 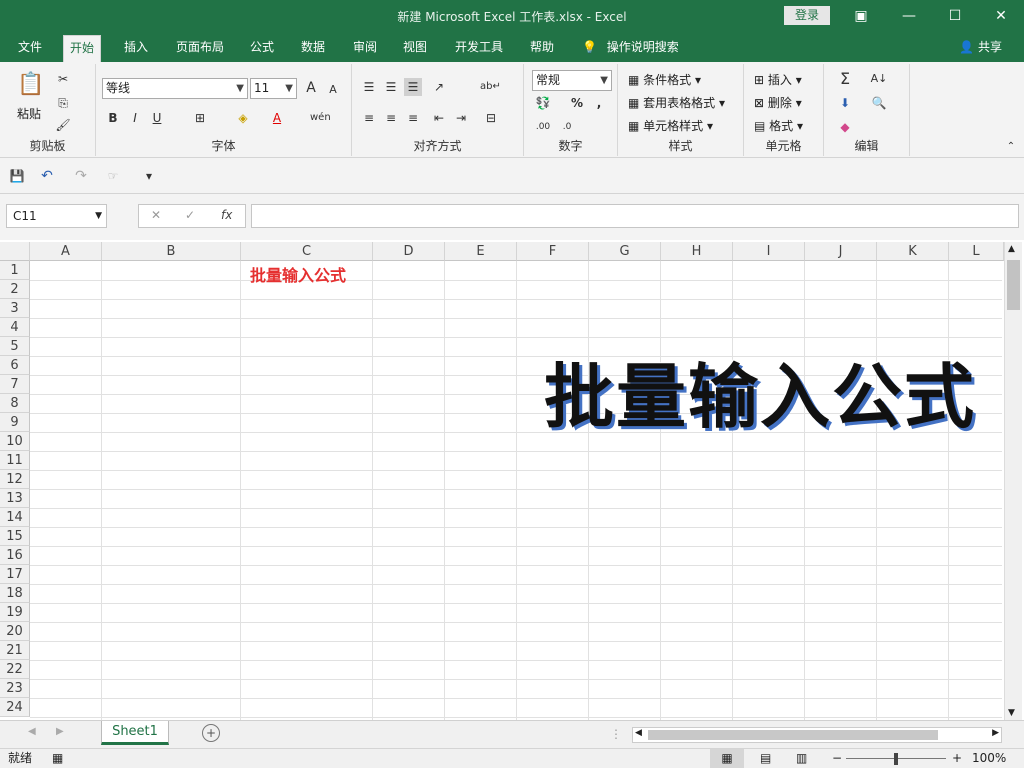 I want to click on column-header: I, so click(x=769, y=251).